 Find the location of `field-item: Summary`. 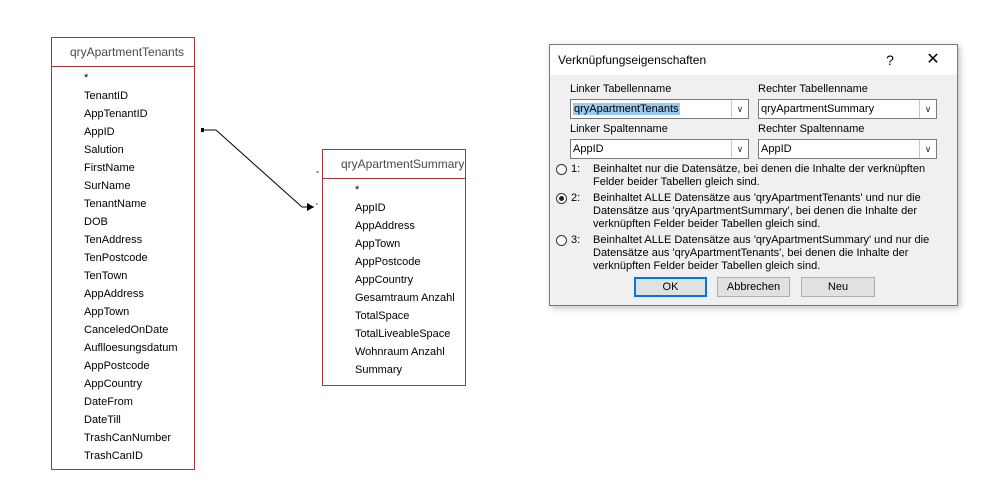

field-item: Summary is located at coordinates (394, 370).